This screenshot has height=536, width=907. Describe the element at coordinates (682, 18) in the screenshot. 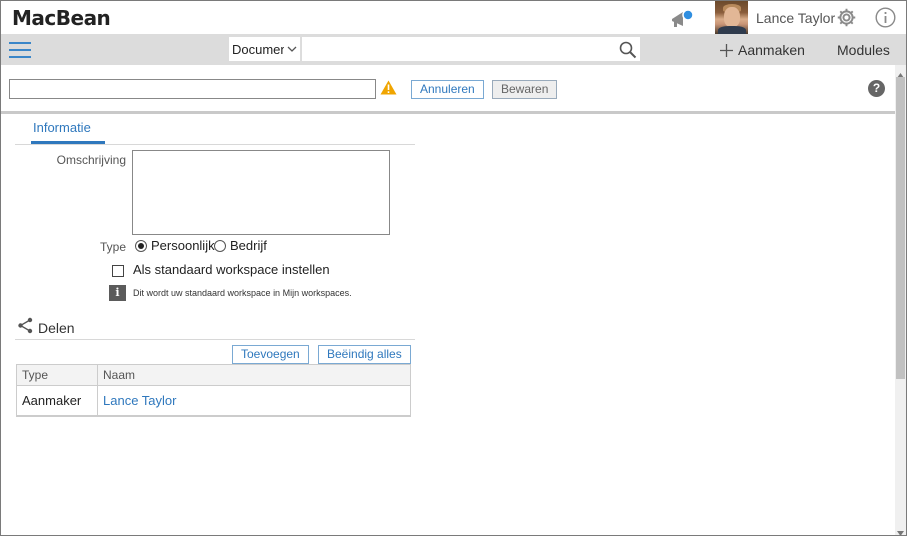

I see `notifications-bullhorn-icon` at that location.